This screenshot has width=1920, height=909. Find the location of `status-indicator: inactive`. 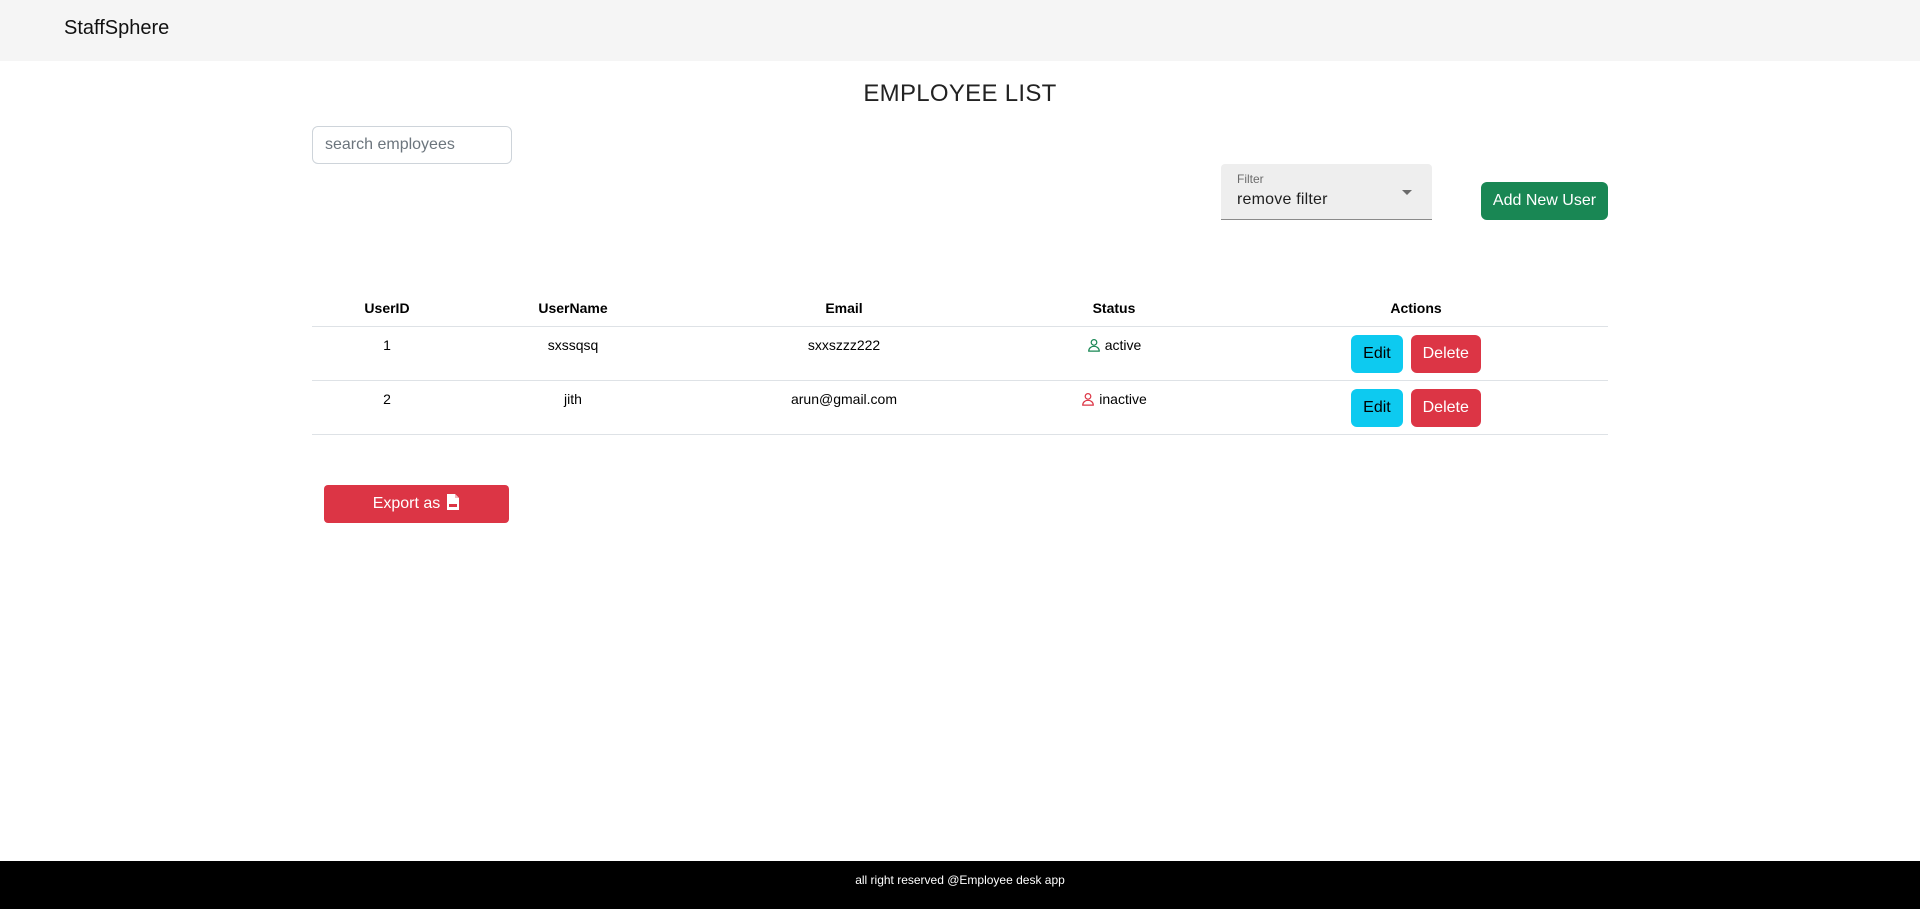

status-indicator: inactive is located at coordinates (1114, 399).